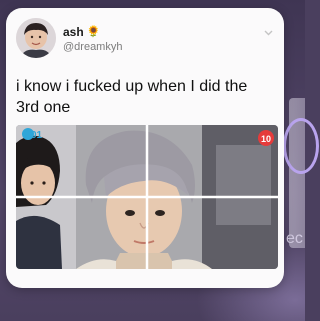  What do you see at coordinates (92, 47) in the screenshot?
I see `user-handle: @dreamkyh` at bounding box center [92, 47].